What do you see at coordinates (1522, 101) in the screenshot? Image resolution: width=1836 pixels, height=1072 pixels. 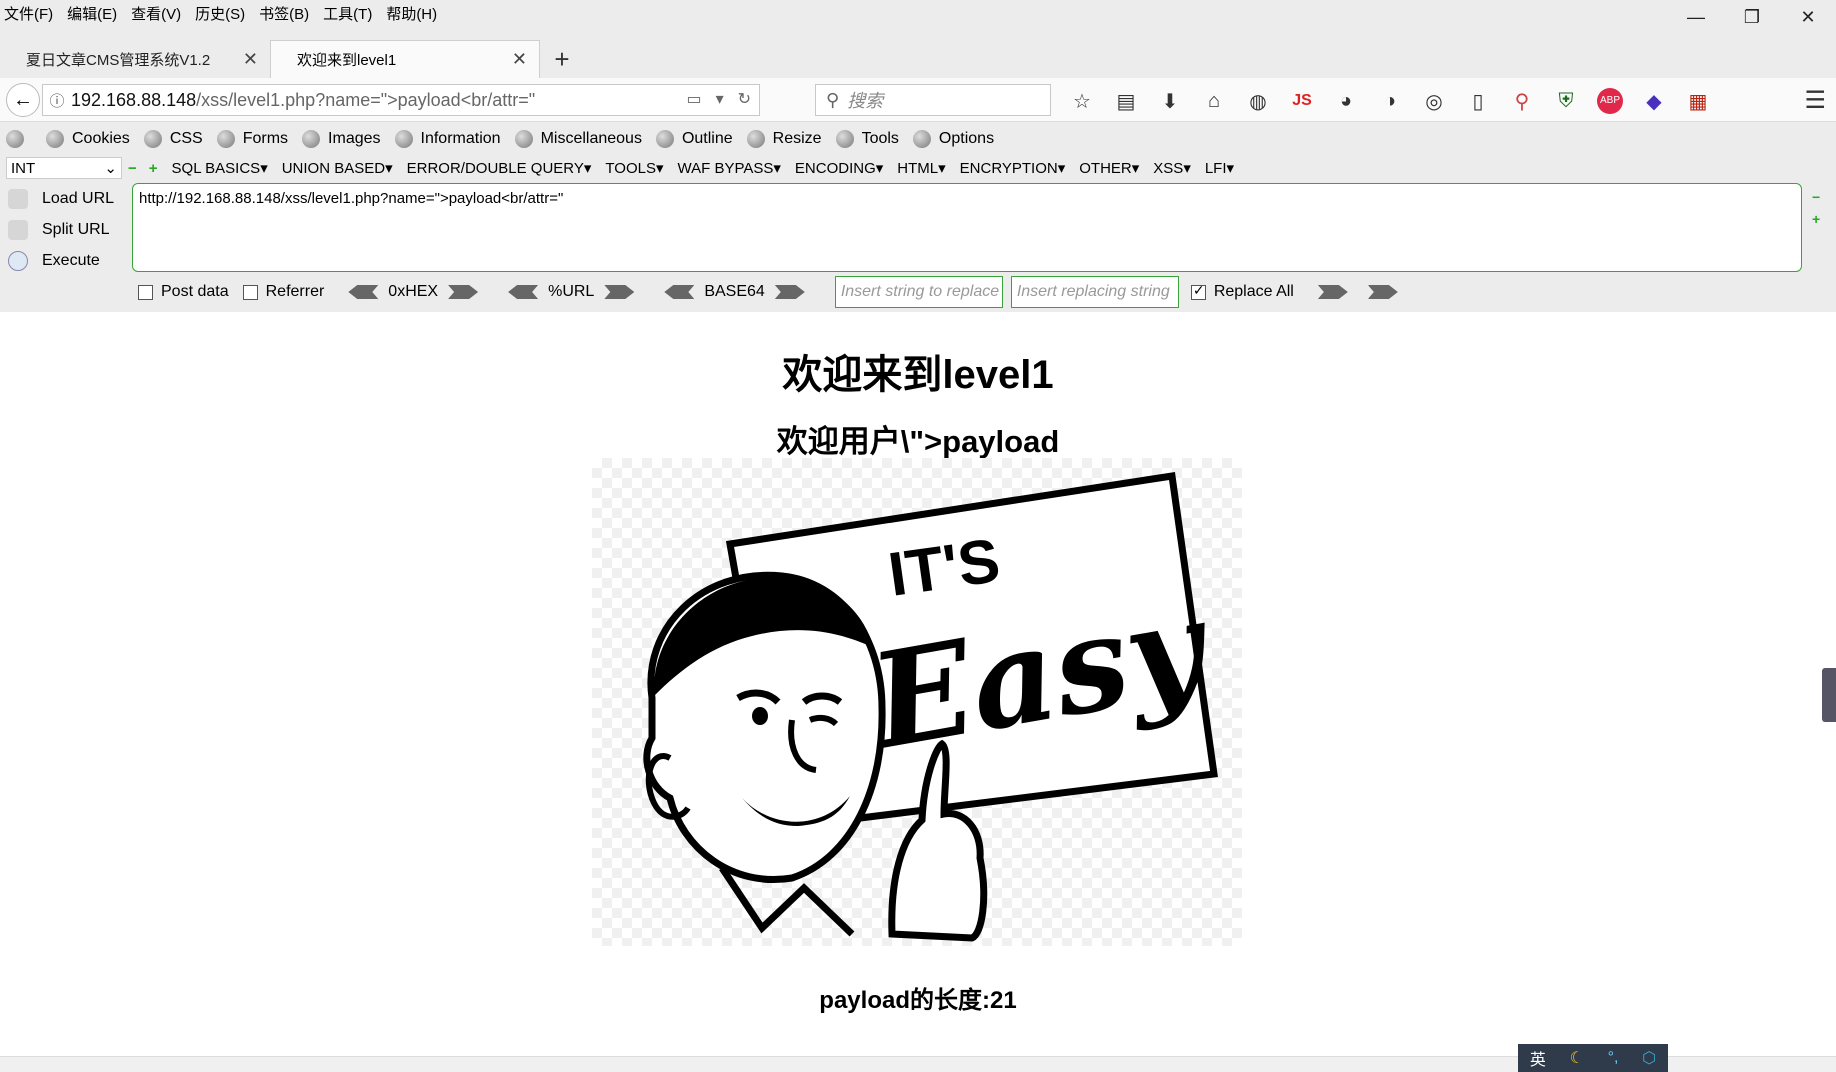 I see `search-ext-icon: ⚲` at bounding box center [1522, 101].